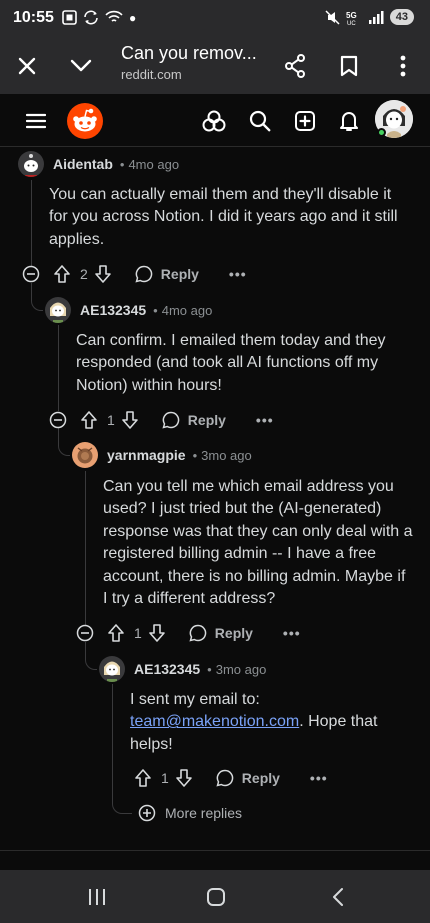  I want to click on divider, so click(215, 850).